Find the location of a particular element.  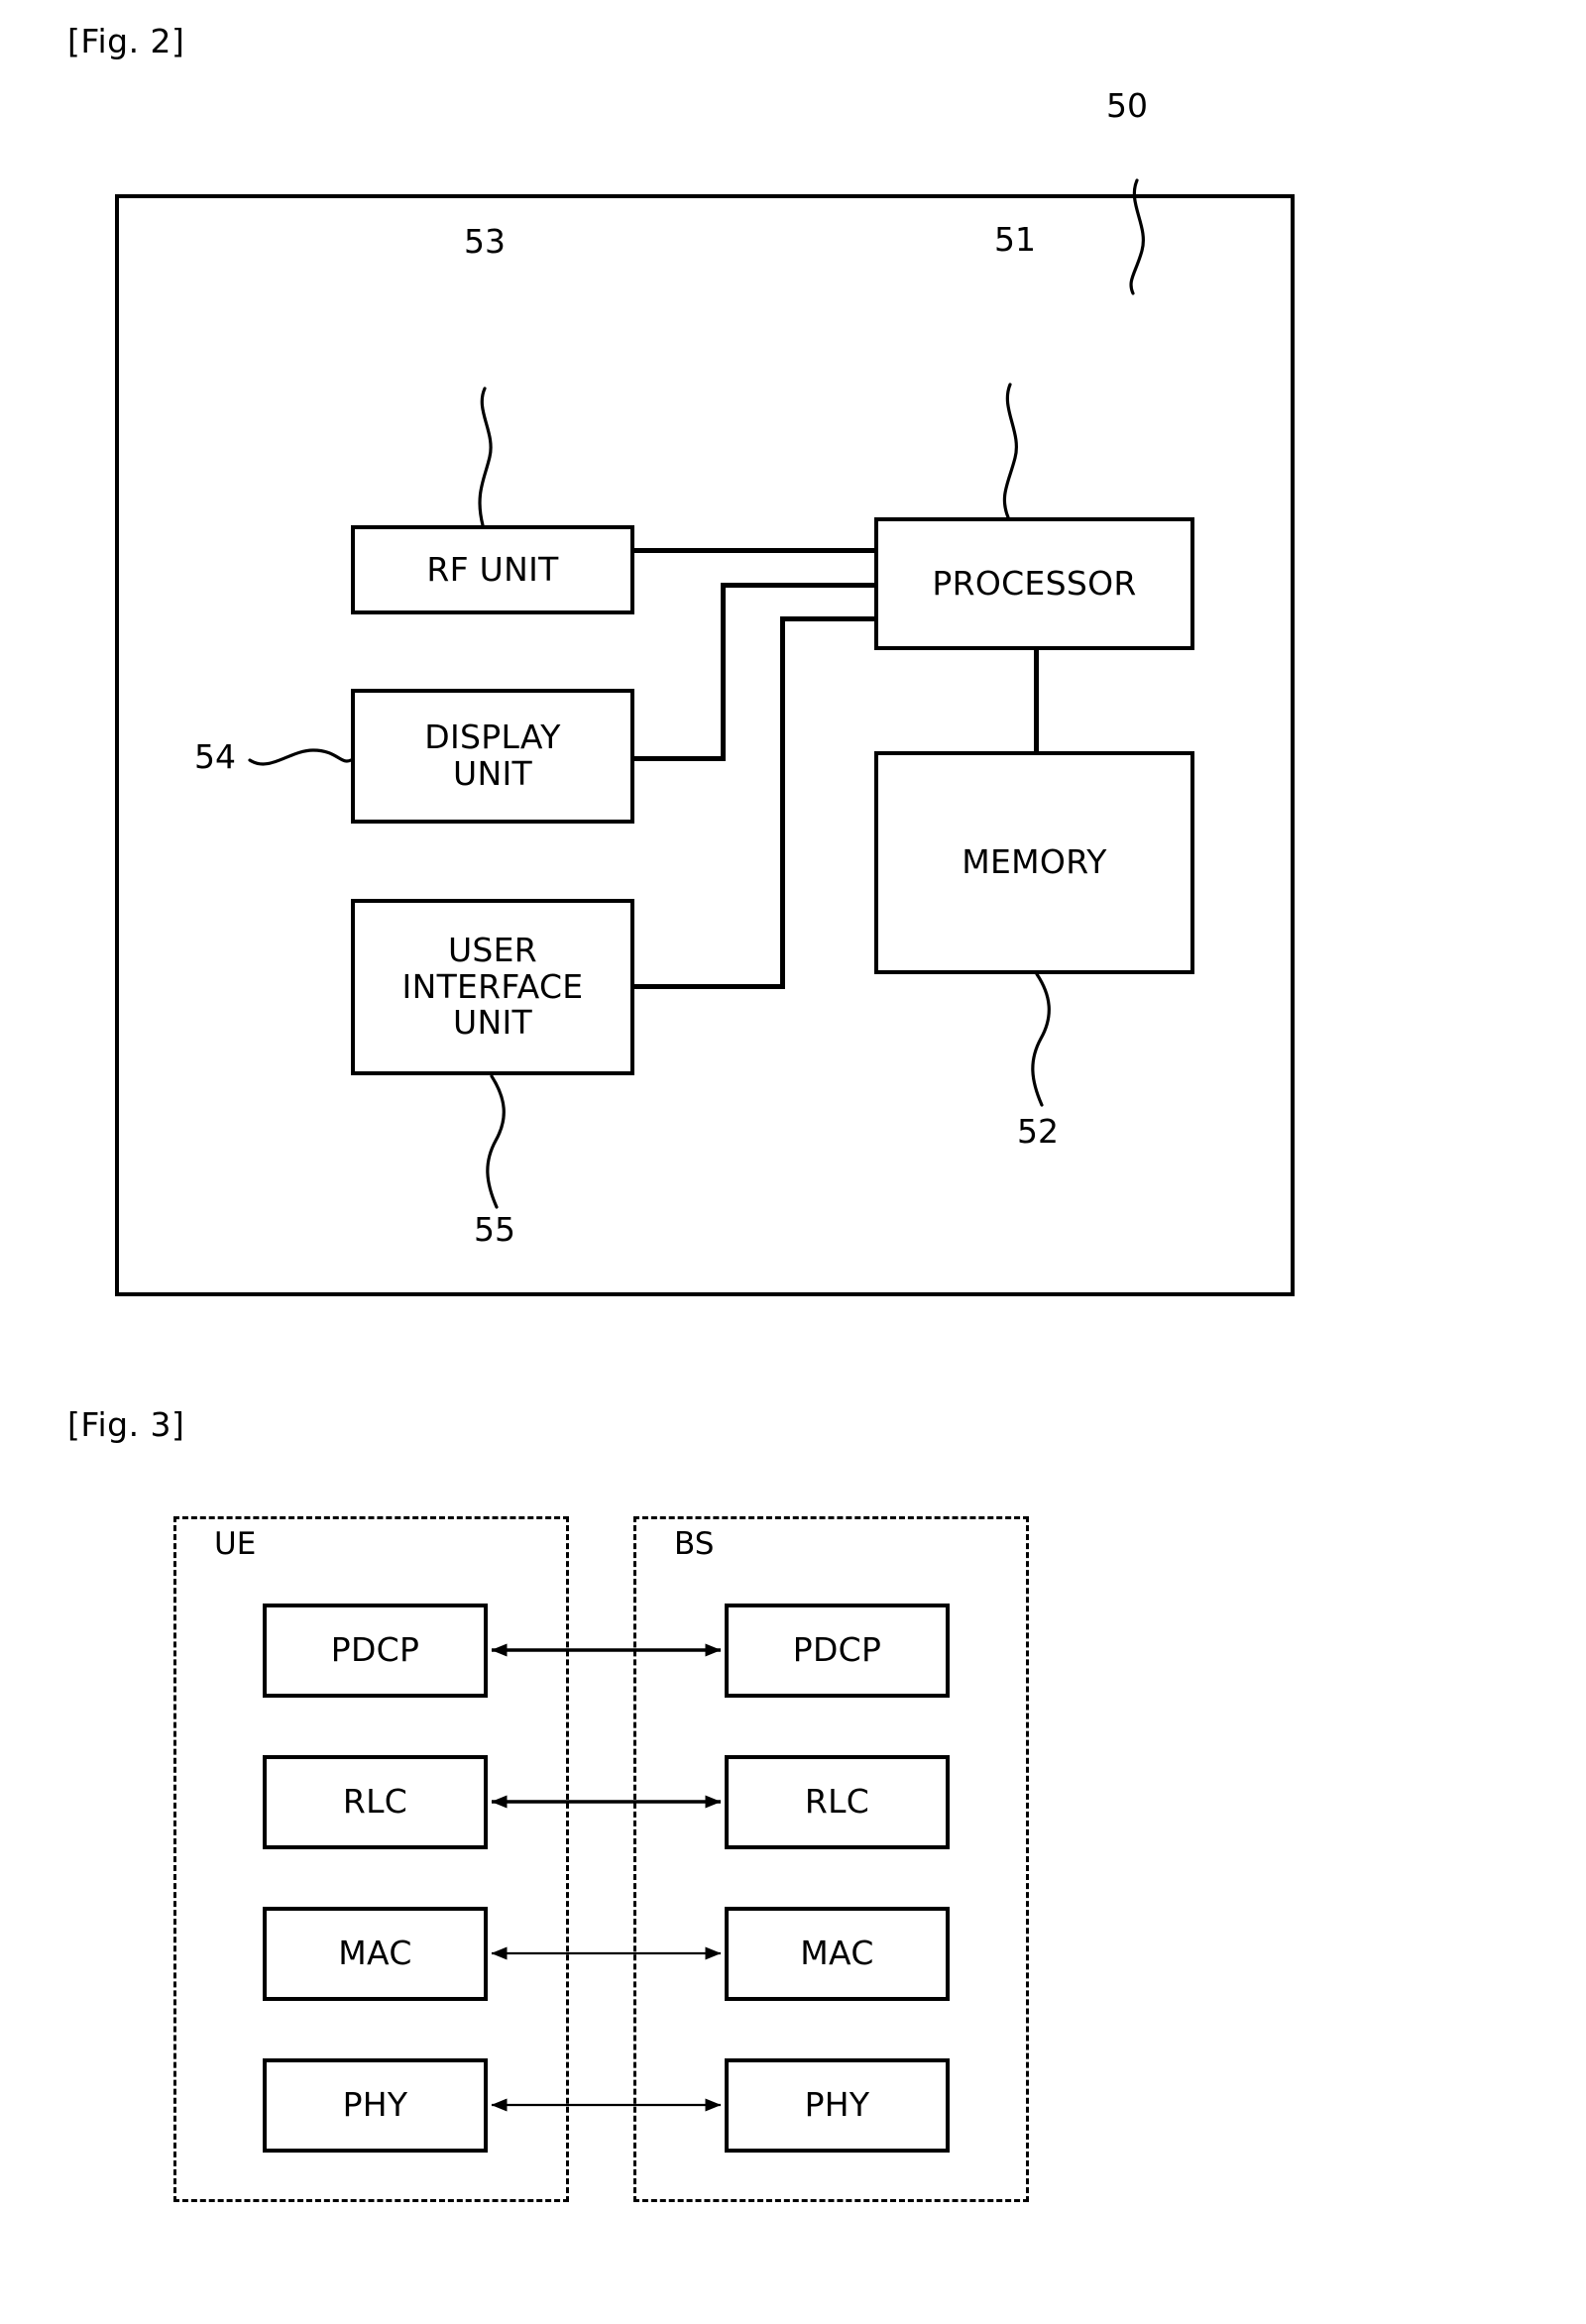

display-unit-label: DISPLAY UNIT is located at coordinates (492, 755).